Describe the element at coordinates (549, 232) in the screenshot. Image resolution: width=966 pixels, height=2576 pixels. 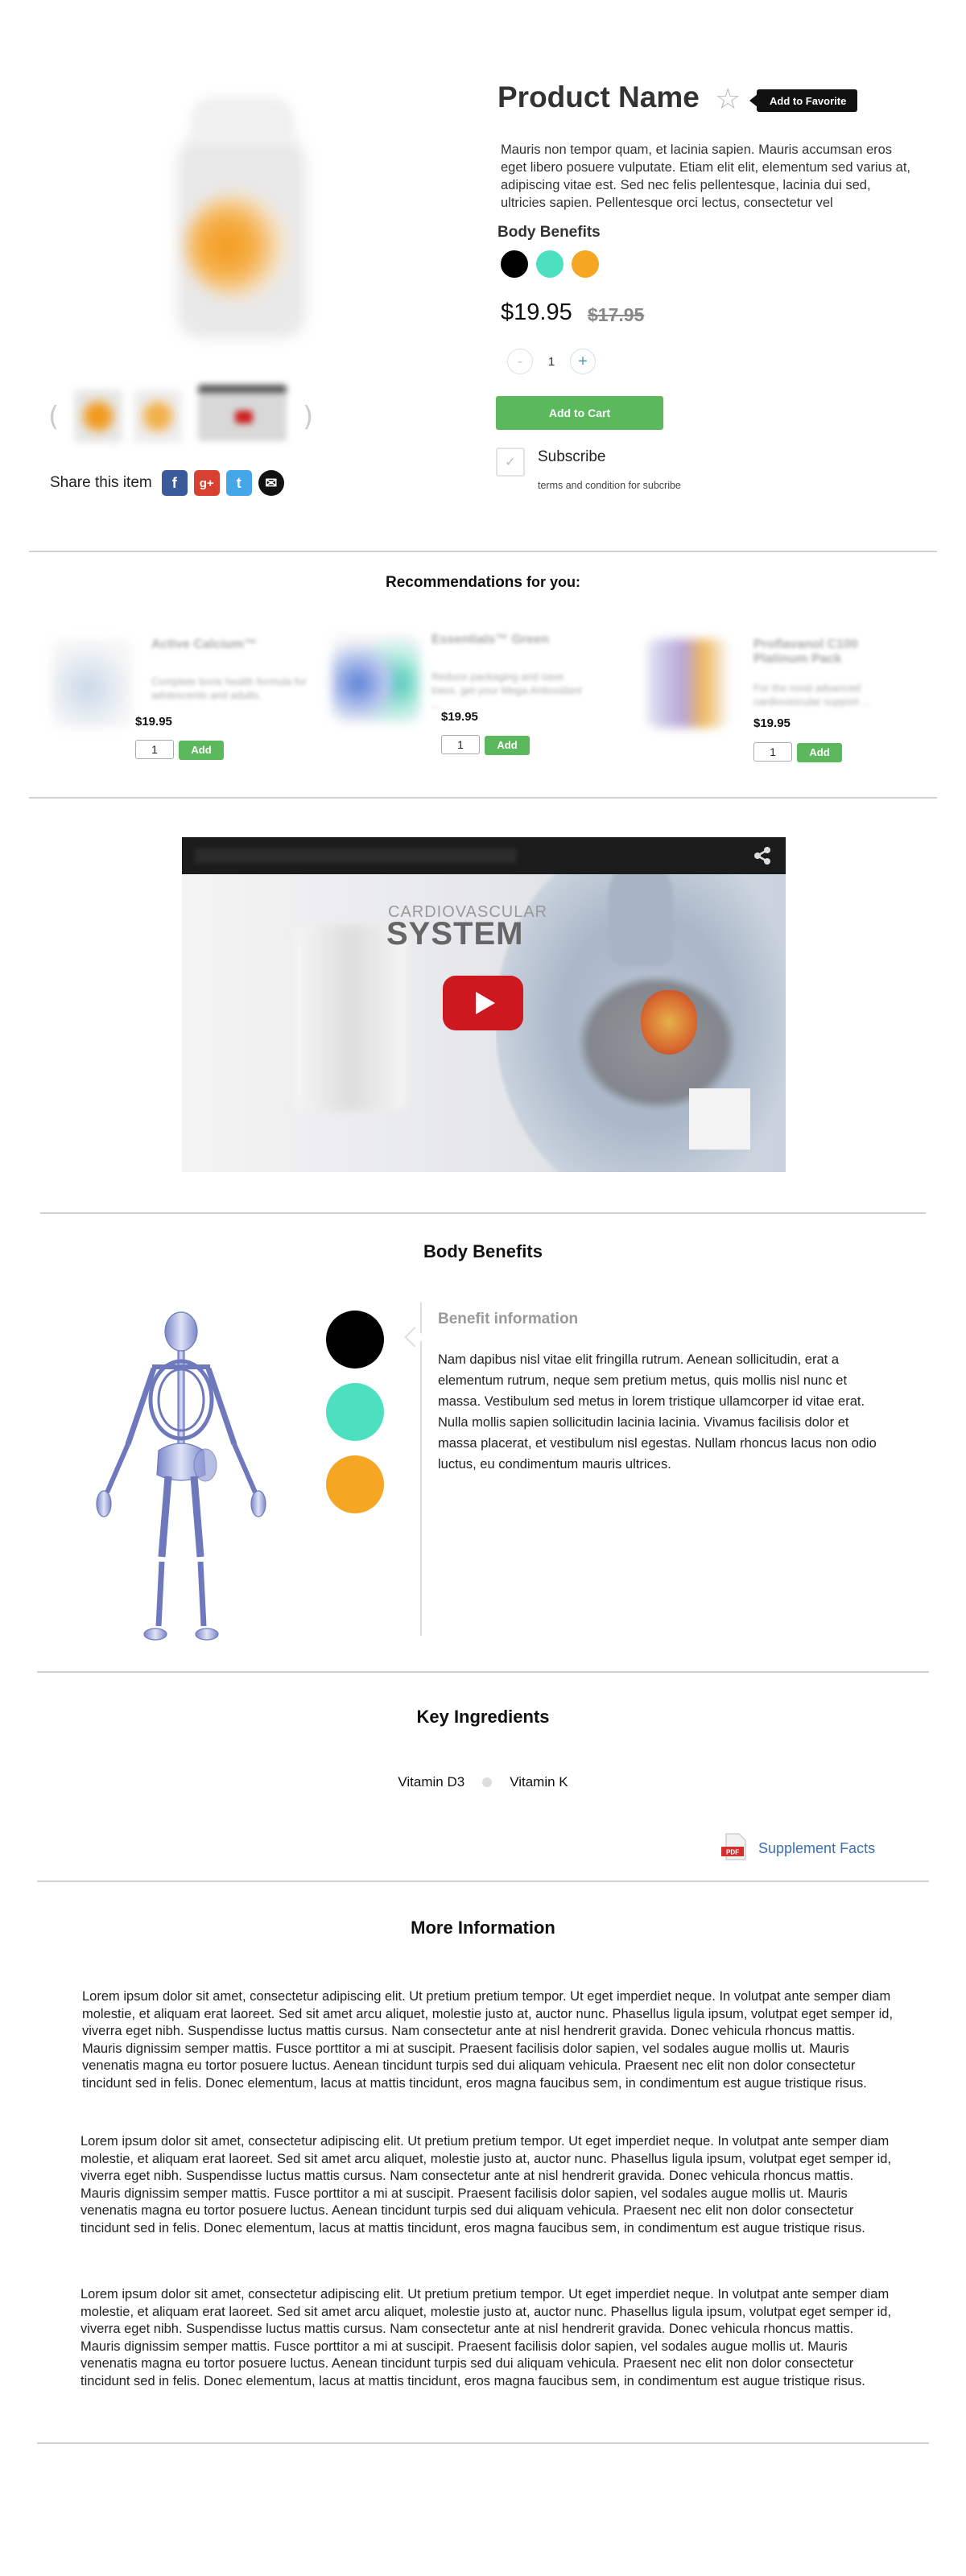
I see `body-benefits-label: Body Benefits` at that location.